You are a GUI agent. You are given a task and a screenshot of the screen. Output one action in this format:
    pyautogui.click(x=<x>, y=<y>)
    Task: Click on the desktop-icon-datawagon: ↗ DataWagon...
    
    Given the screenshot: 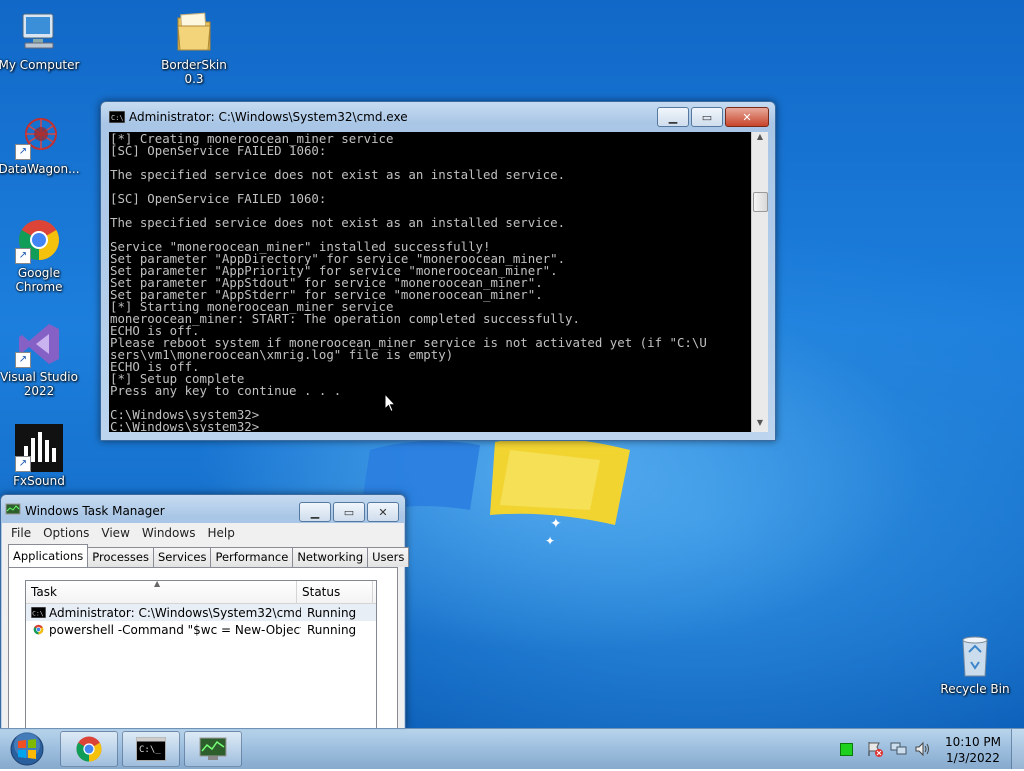 What is the action you would take?
    pyautogui.click(x=40, y=144)
    